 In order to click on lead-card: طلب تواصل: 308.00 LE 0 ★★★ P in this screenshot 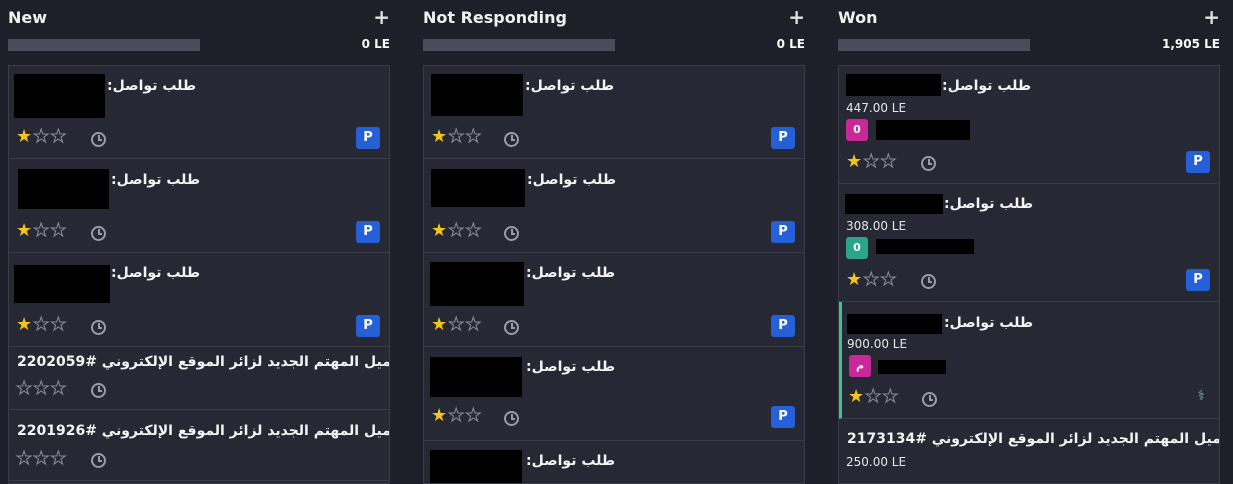, I will do `click(1029, 243)`.